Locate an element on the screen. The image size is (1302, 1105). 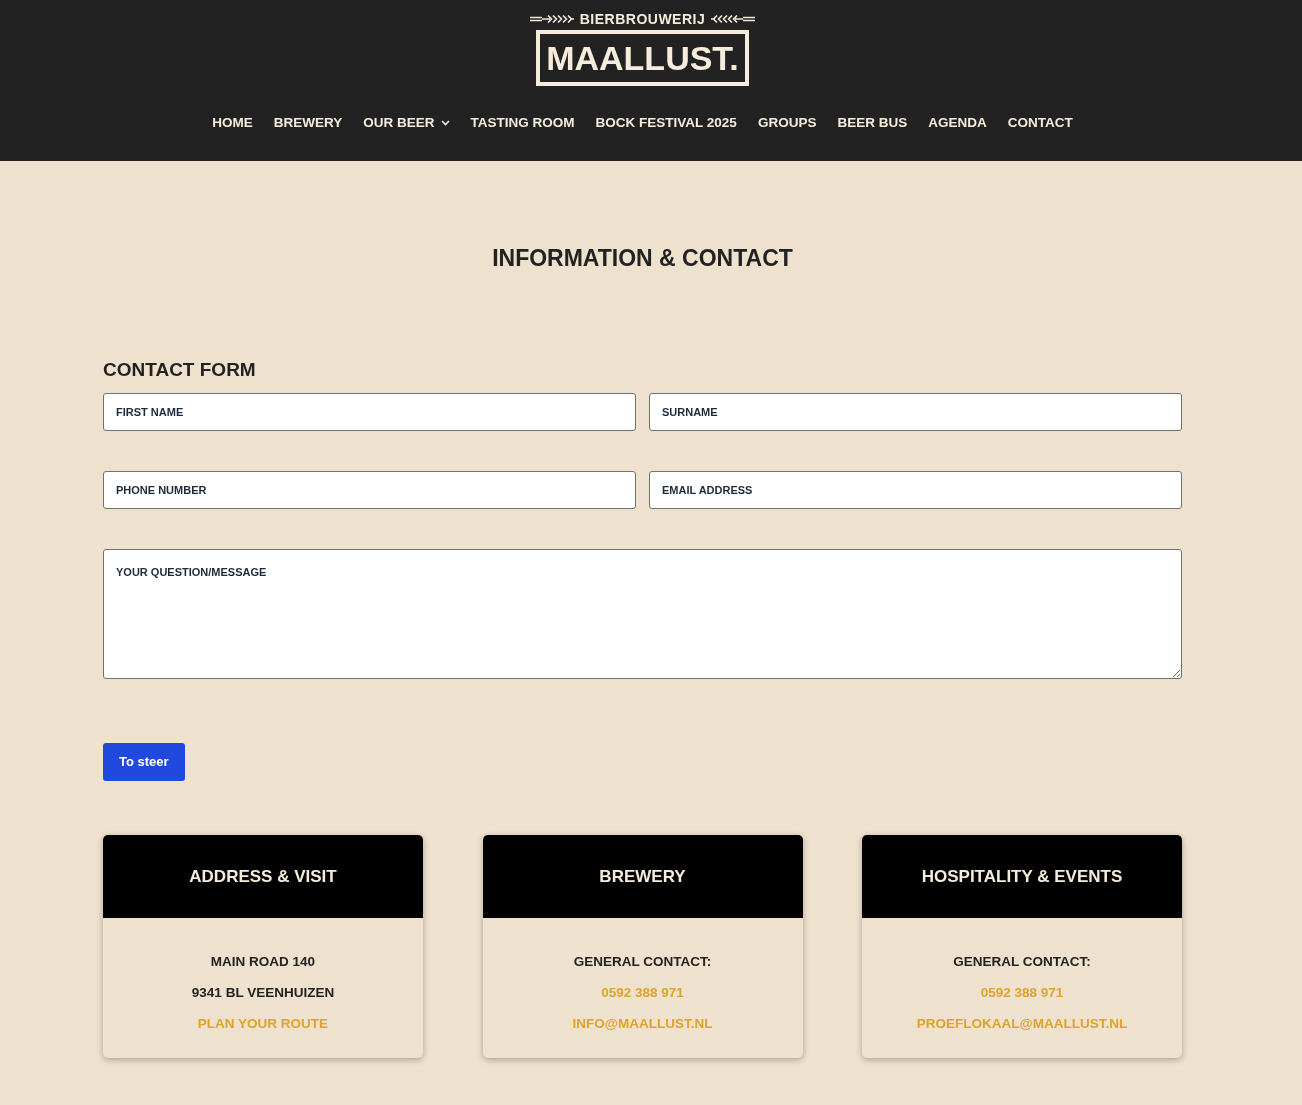
card-title: ADDRESS & VISIT is located at coordinates (263, 876).